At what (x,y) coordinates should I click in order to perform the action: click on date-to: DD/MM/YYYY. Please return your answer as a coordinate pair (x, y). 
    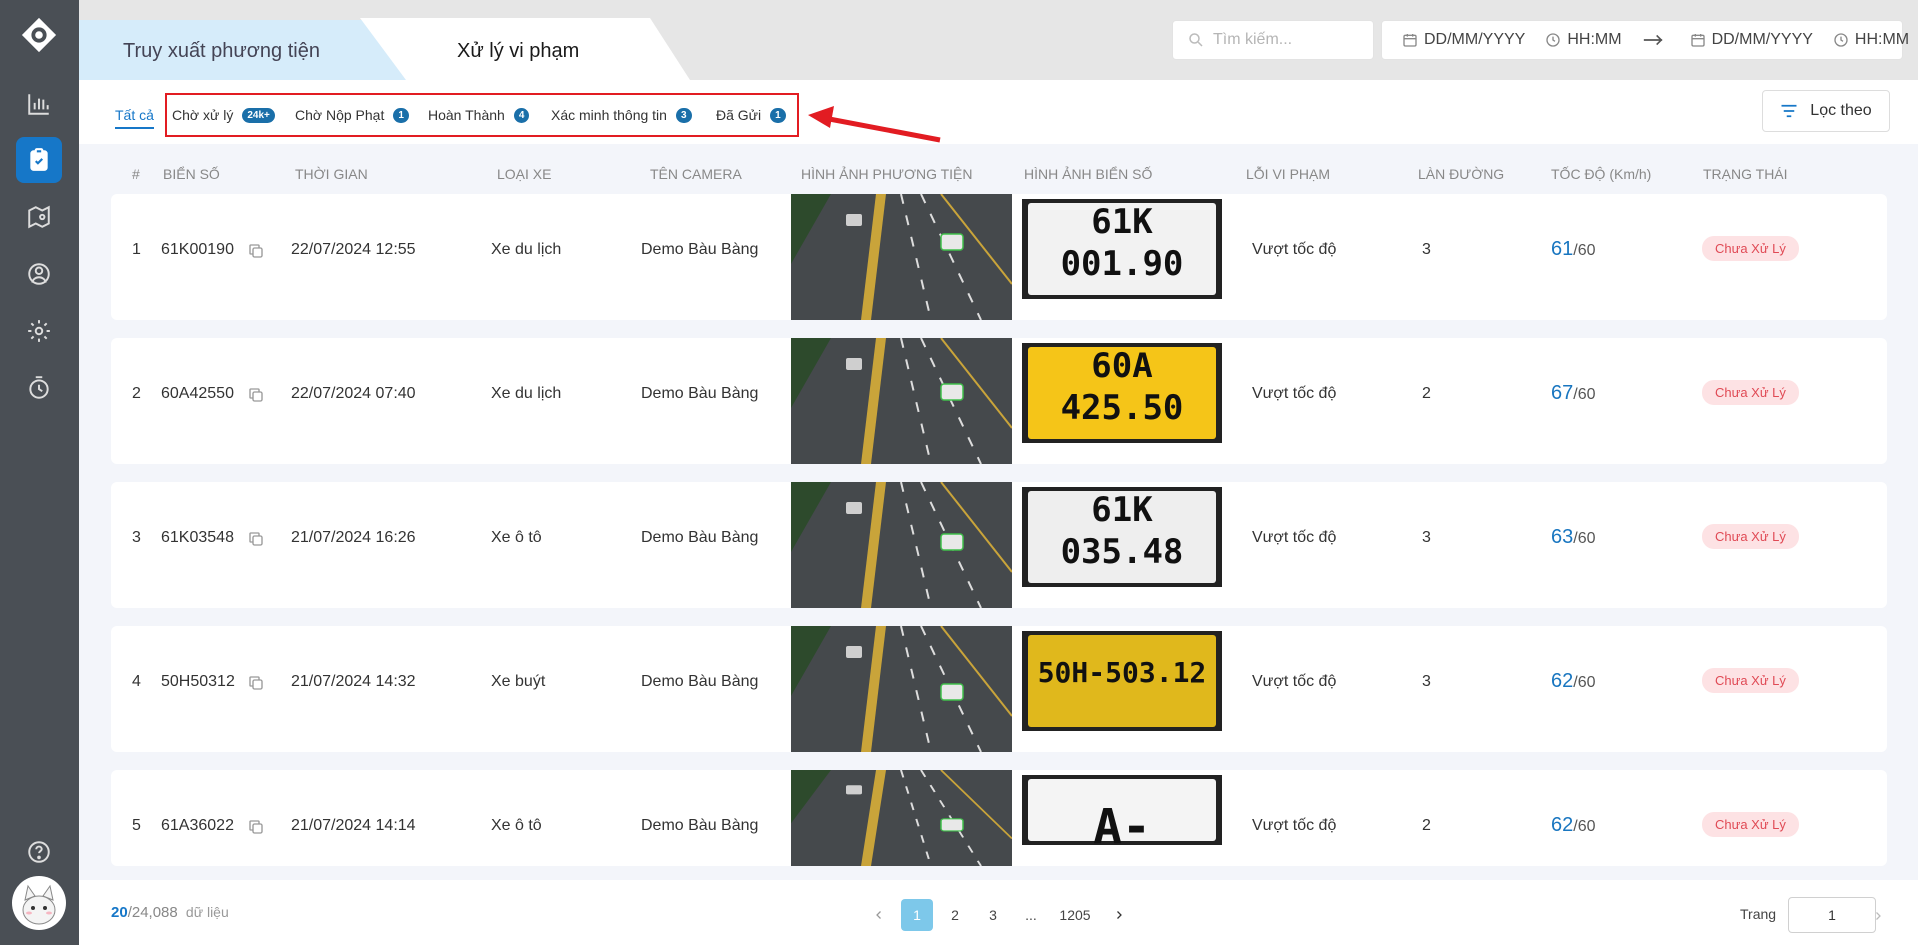
    Looking at the image, I should click on (1762, 40).